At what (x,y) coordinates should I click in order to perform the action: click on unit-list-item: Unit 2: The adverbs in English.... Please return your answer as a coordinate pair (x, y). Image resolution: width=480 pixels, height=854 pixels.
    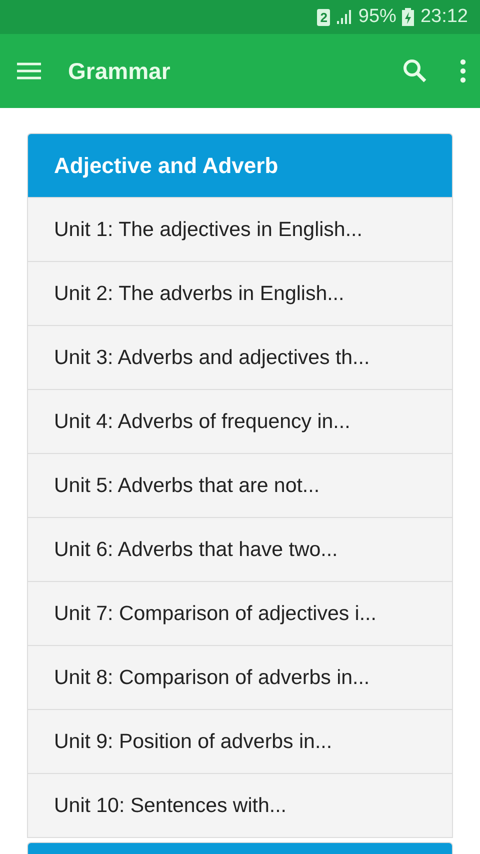
    Looking at the image, I should click on (240, 293).